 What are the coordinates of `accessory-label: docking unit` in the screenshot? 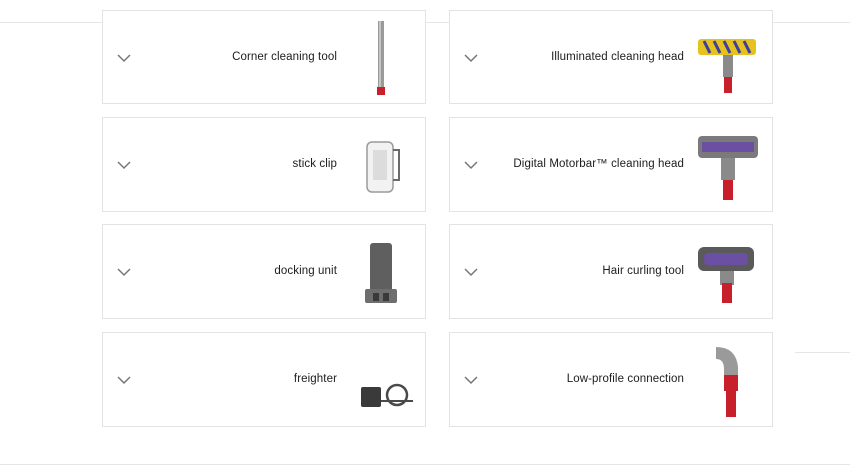 It's located at (305, 271).